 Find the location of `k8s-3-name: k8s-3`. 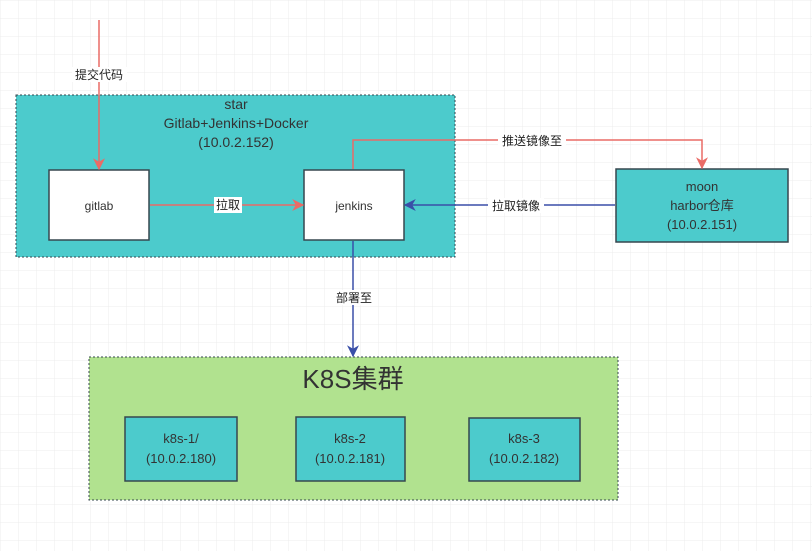

k8s-3-name: k8s-3 is located at coordinates (524, 438).